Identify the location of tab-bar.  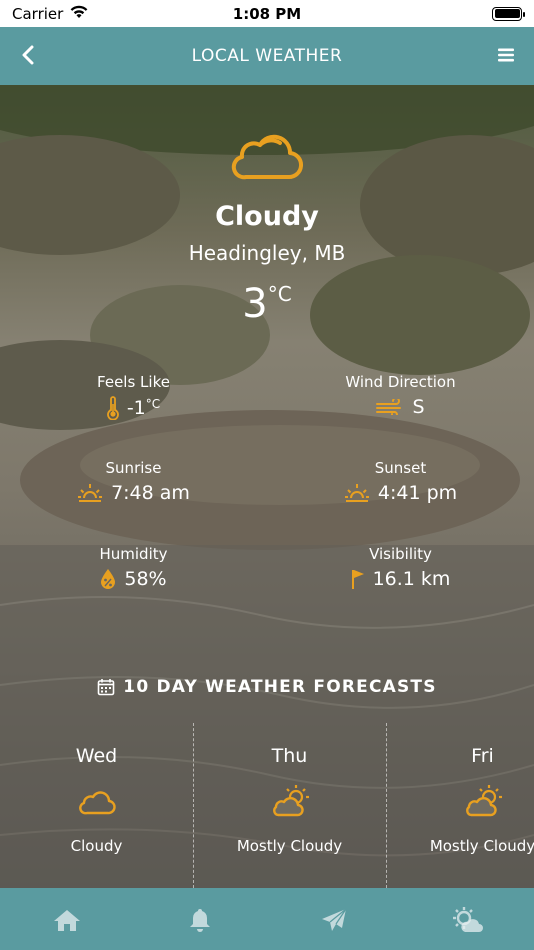
(267, 919).